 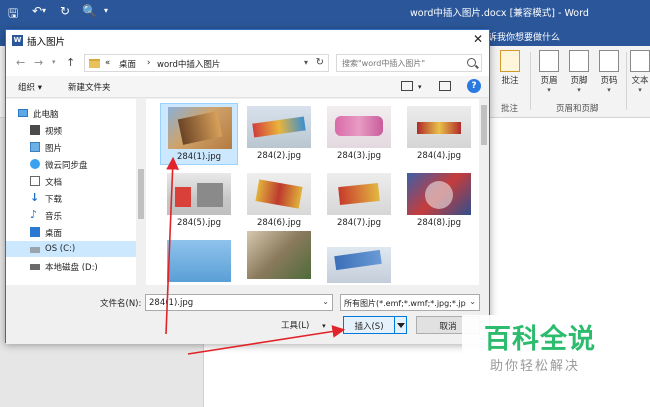 What do you see at coordinates (199, 134) in the screenshot?
I see `file-item-284-1: 284(1).jpg` at bounding box center [199, 134].